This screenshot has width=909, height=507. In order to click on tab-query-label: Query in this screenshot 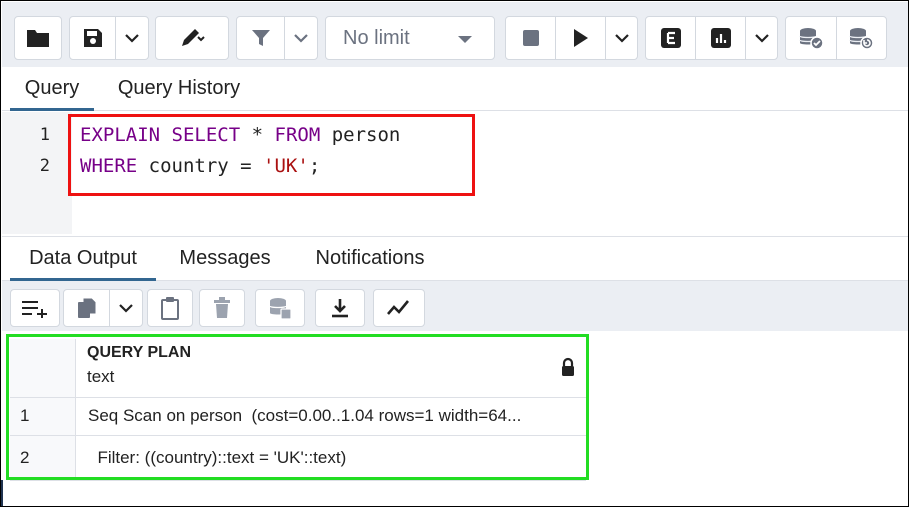, I will do `click(52, 88)`.